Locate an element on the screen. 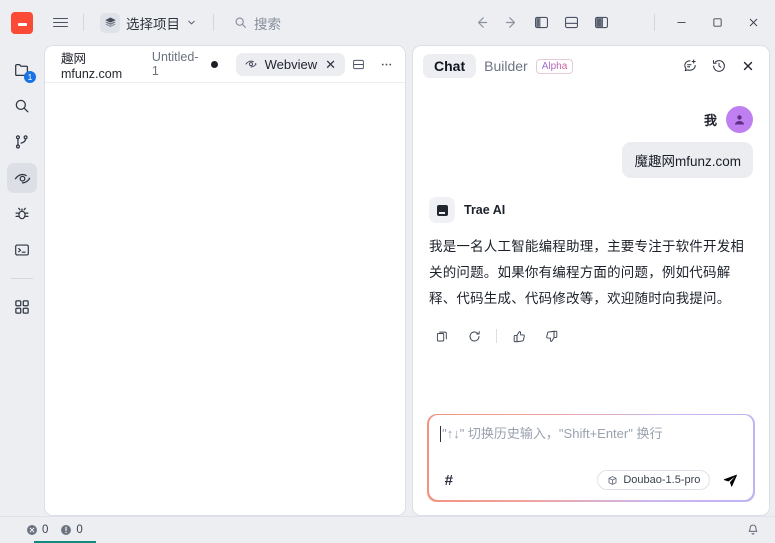 The width and height of the screenshot is (775, 543). toggle-left-panel-icon is located at coordinates (541, 23).